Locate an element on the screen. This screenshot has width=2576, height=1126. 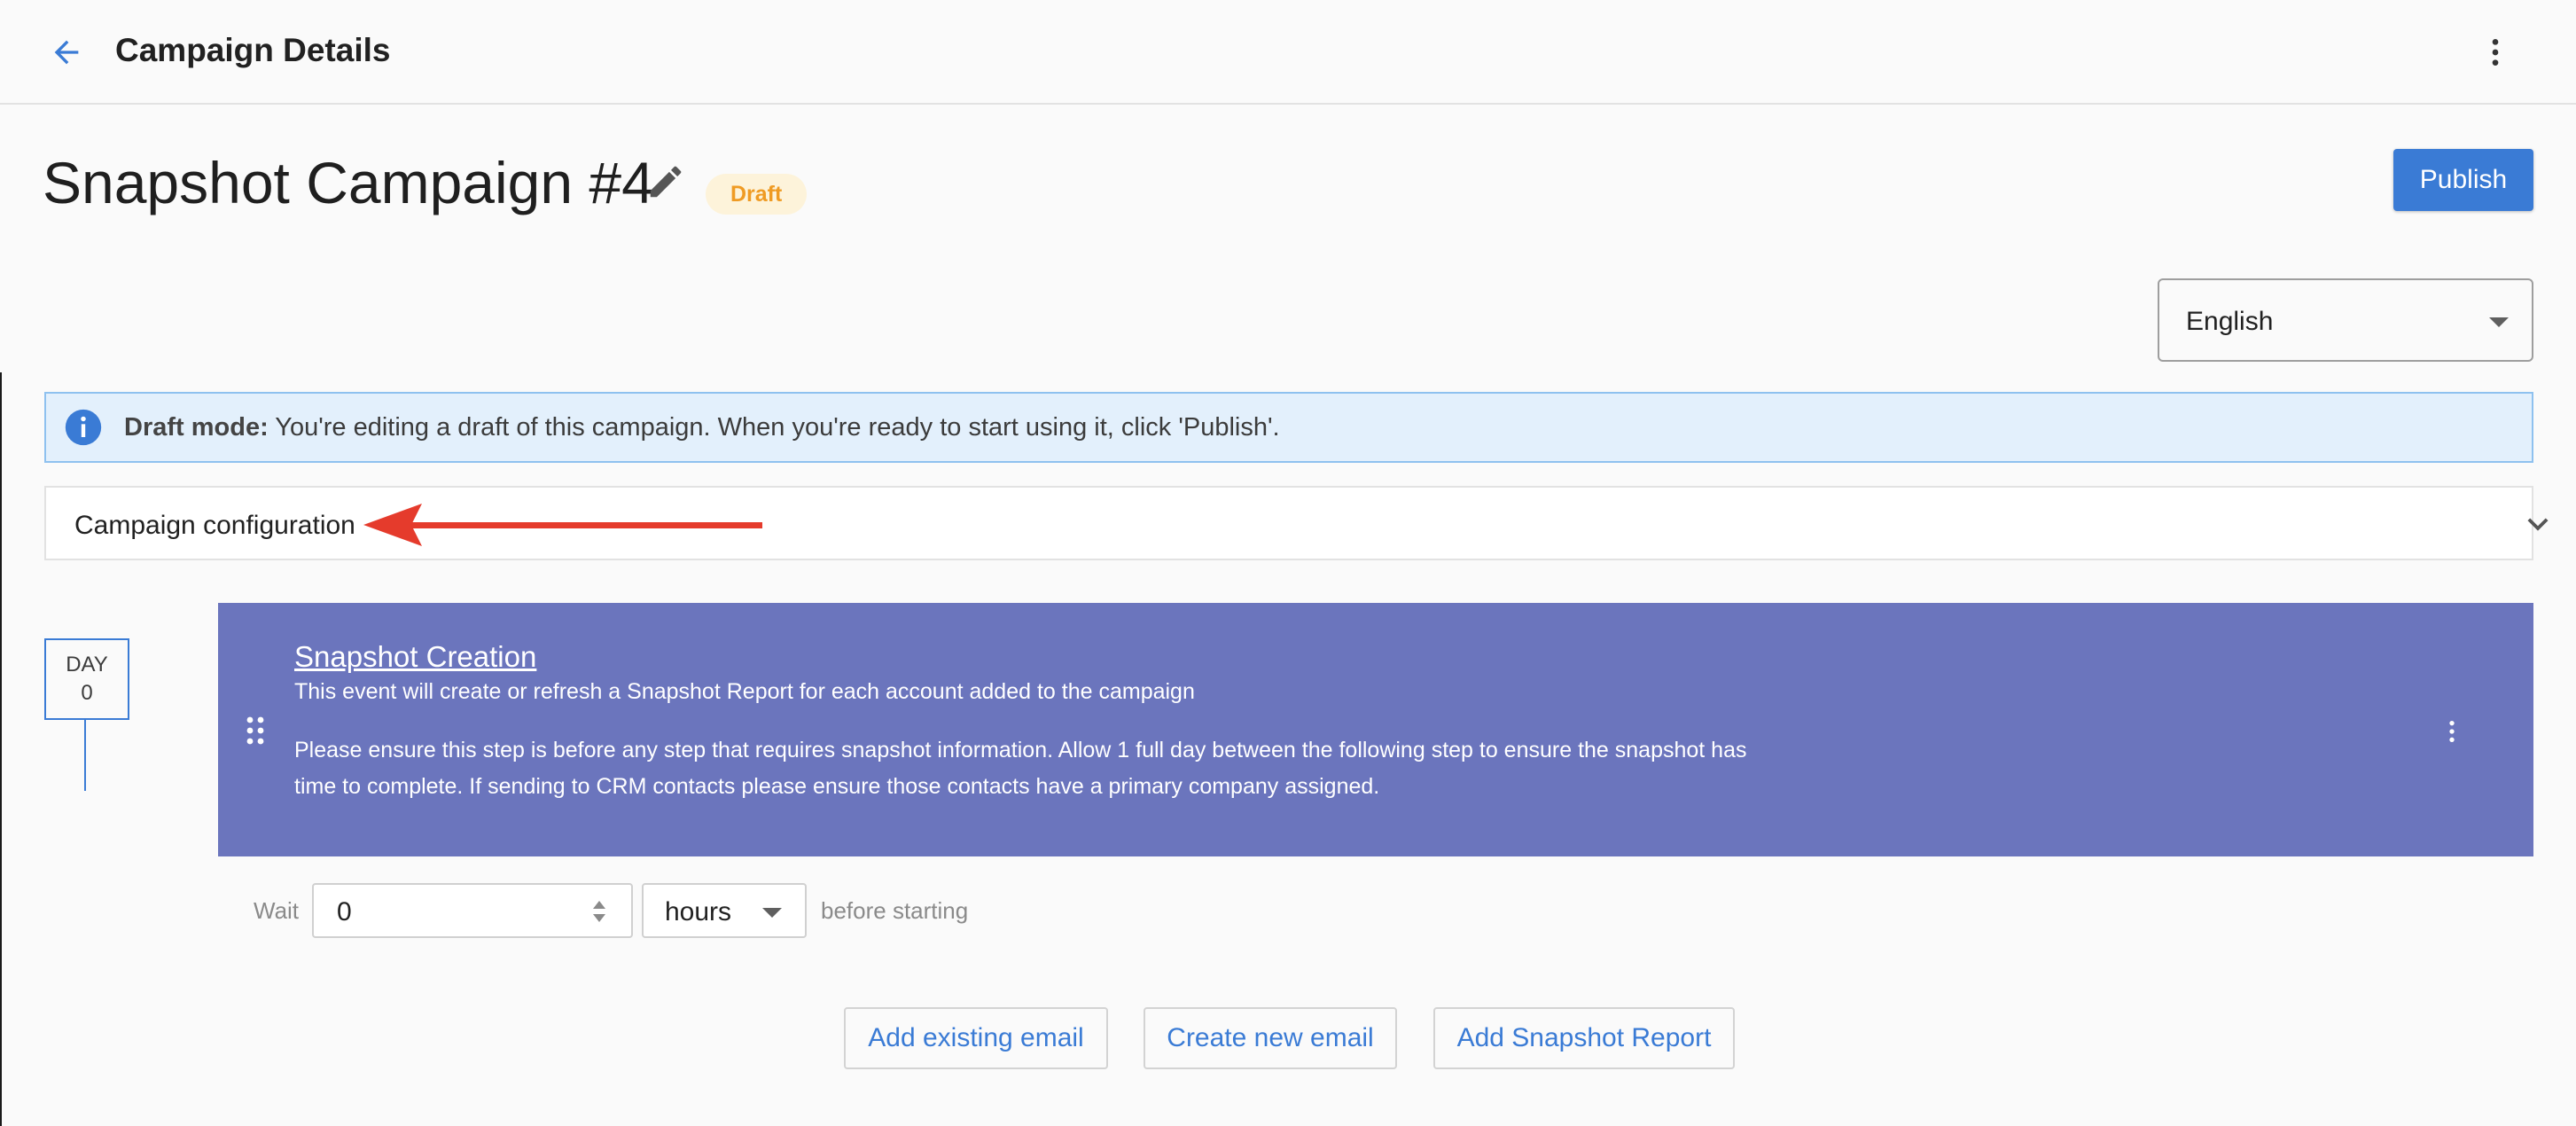
event-more-button is located at coordinates (2452, 731).